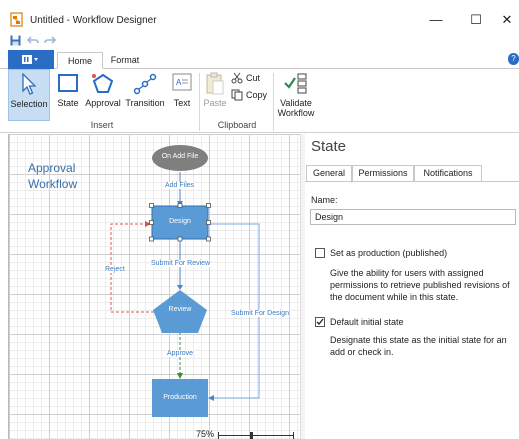  Describe the element at coordinates (102, 125) in the screenshot. I see `insert-group-label: Insert` at that location.